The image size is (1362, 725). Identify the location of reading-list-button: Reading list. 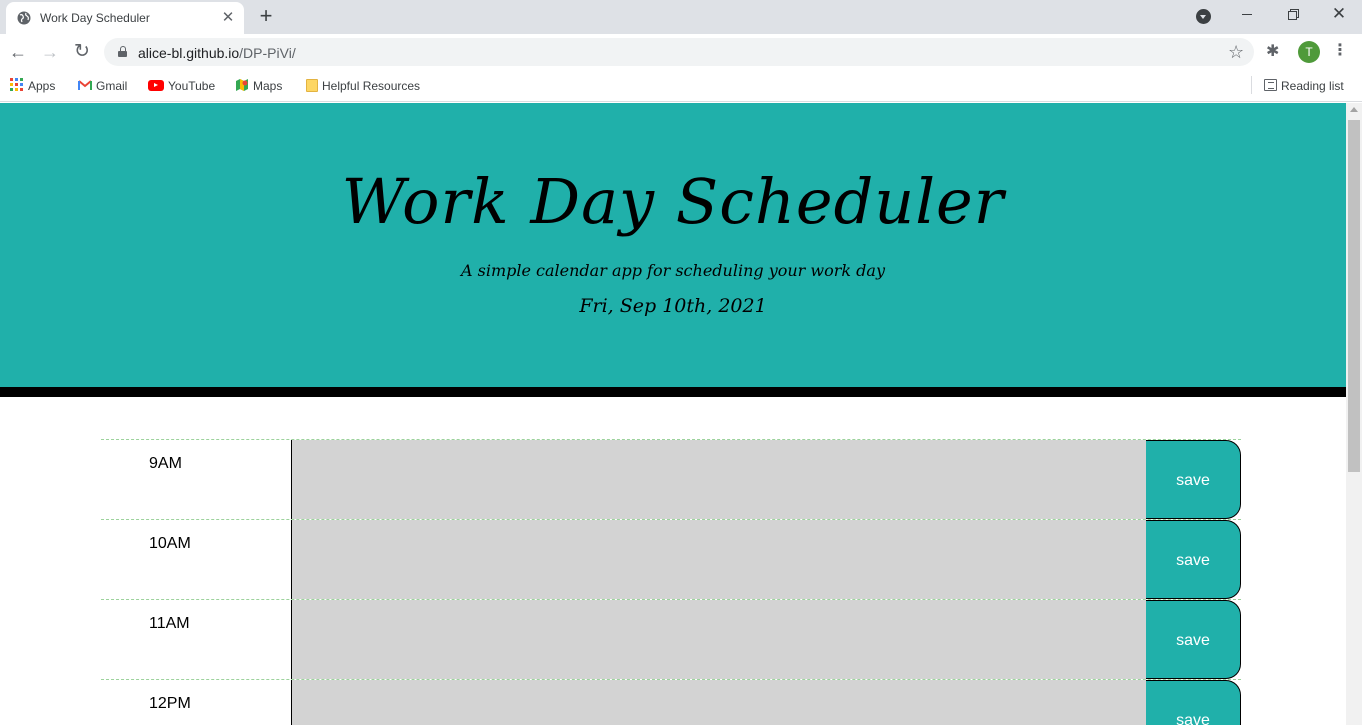
(1304, 86).